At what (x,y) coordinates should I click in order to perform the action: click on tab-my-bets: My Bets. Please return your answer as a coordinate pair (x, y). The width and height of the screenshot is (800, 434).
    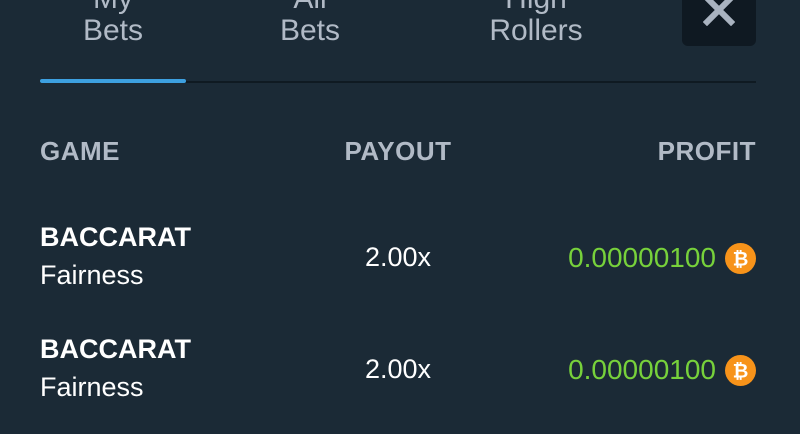
    Looking at the image, I should click on (113, 42).